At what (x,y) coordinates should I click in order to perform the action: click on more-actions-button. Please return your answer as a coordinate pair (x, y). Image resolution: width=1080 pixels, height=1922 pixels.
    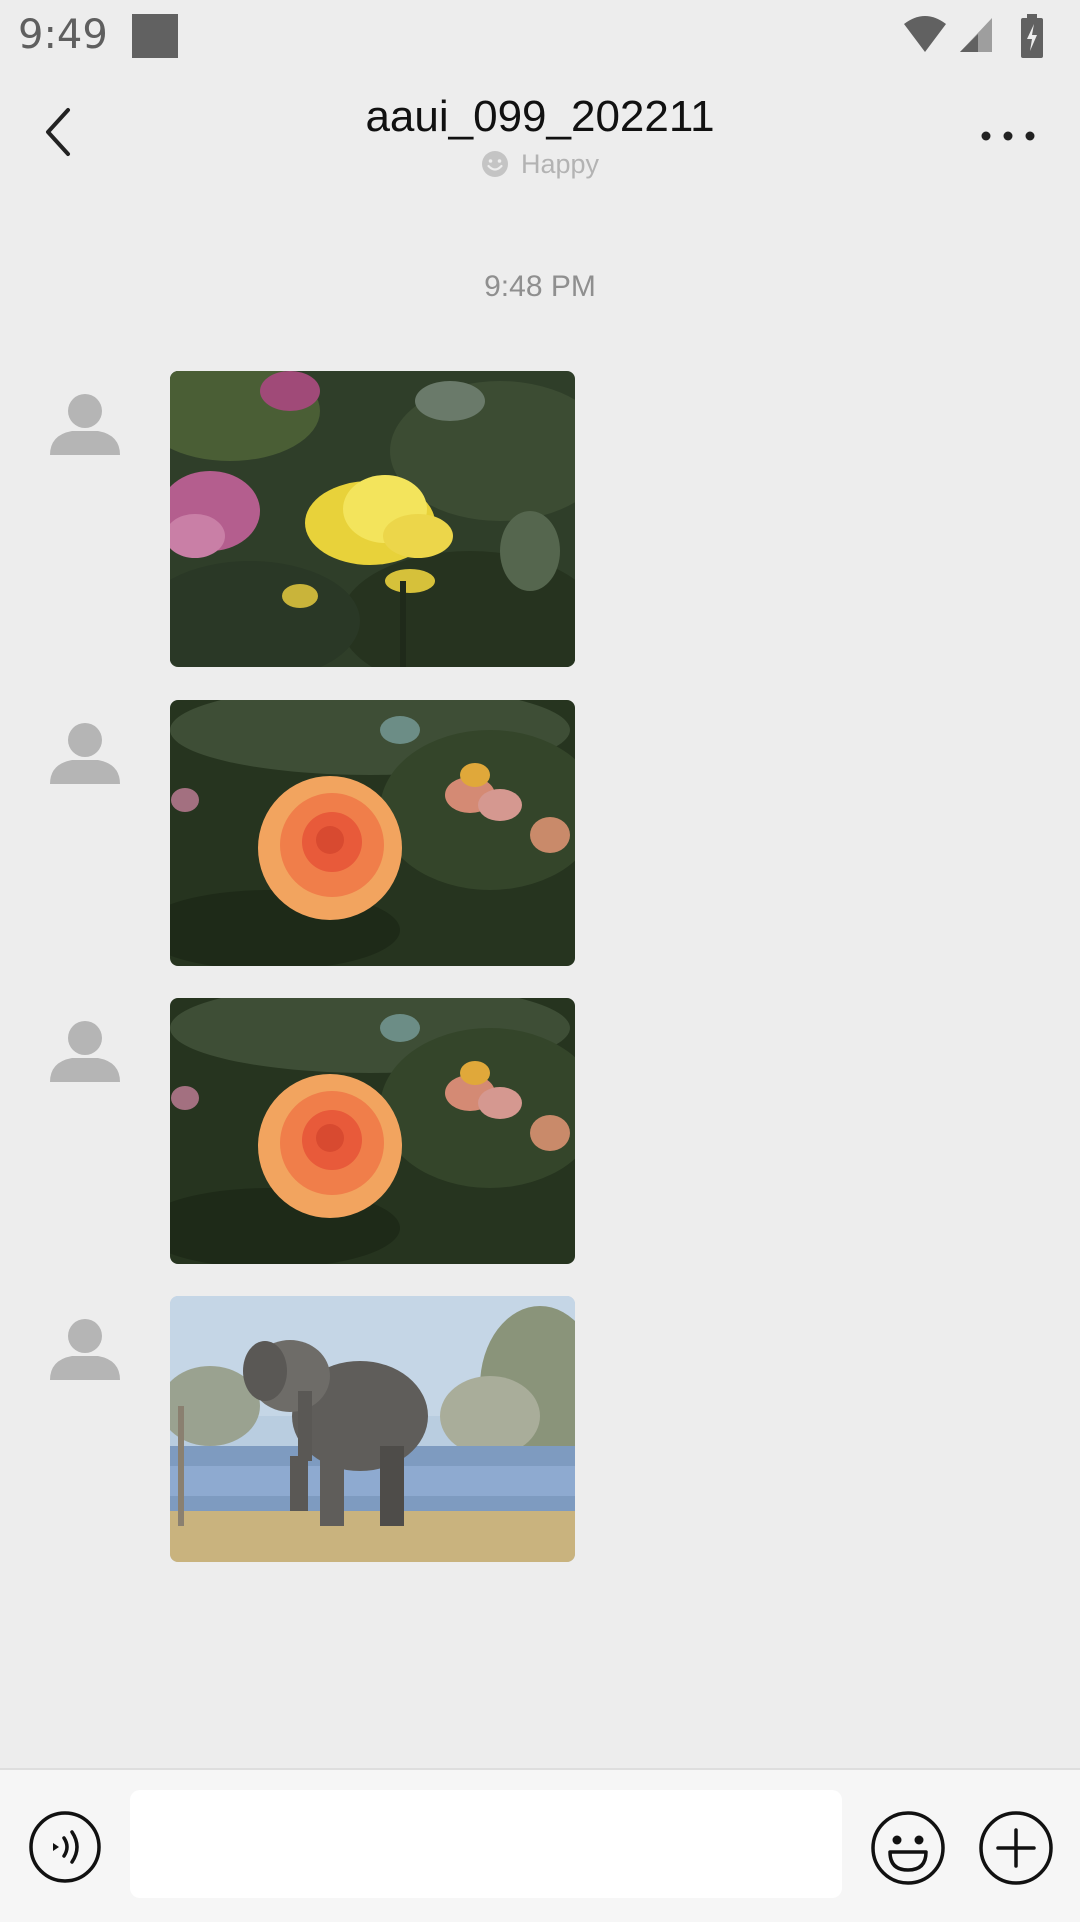
    Looking at the image, I should click on (1016, 1848).